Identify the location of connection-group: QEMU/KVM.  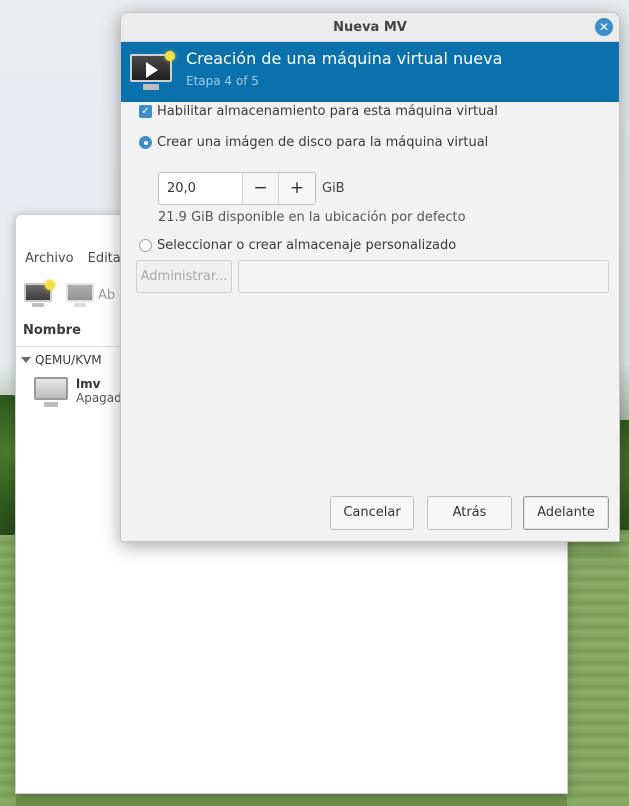
(61, 360).